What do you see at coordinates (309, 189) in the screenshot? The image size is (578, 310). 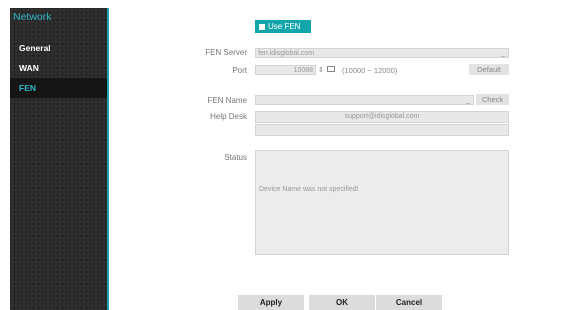 I see `status-message: Device Name was not specified!` at bounding box center [309, 189].